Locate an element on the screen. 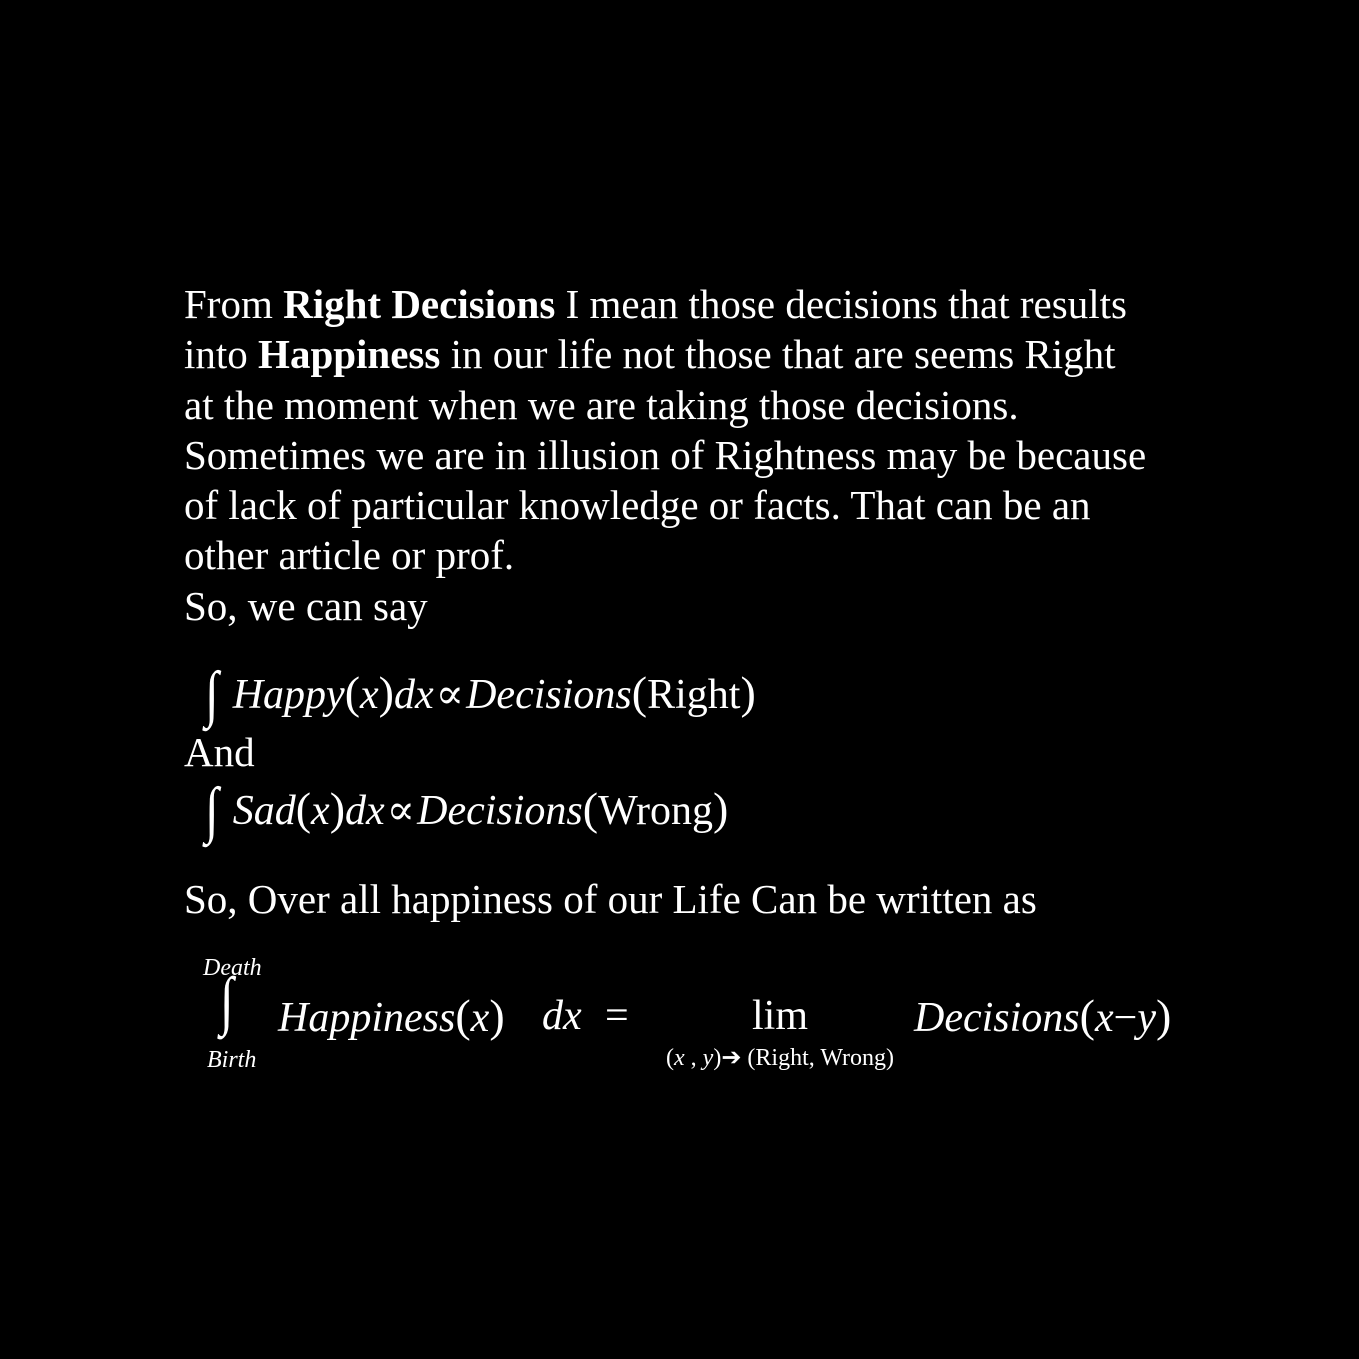 The height and width of the screenshot is (1359, 1359). equation-happy: ∫ Happy(x)dx∝Decisions(Right) is located at coordinates (480, 693).